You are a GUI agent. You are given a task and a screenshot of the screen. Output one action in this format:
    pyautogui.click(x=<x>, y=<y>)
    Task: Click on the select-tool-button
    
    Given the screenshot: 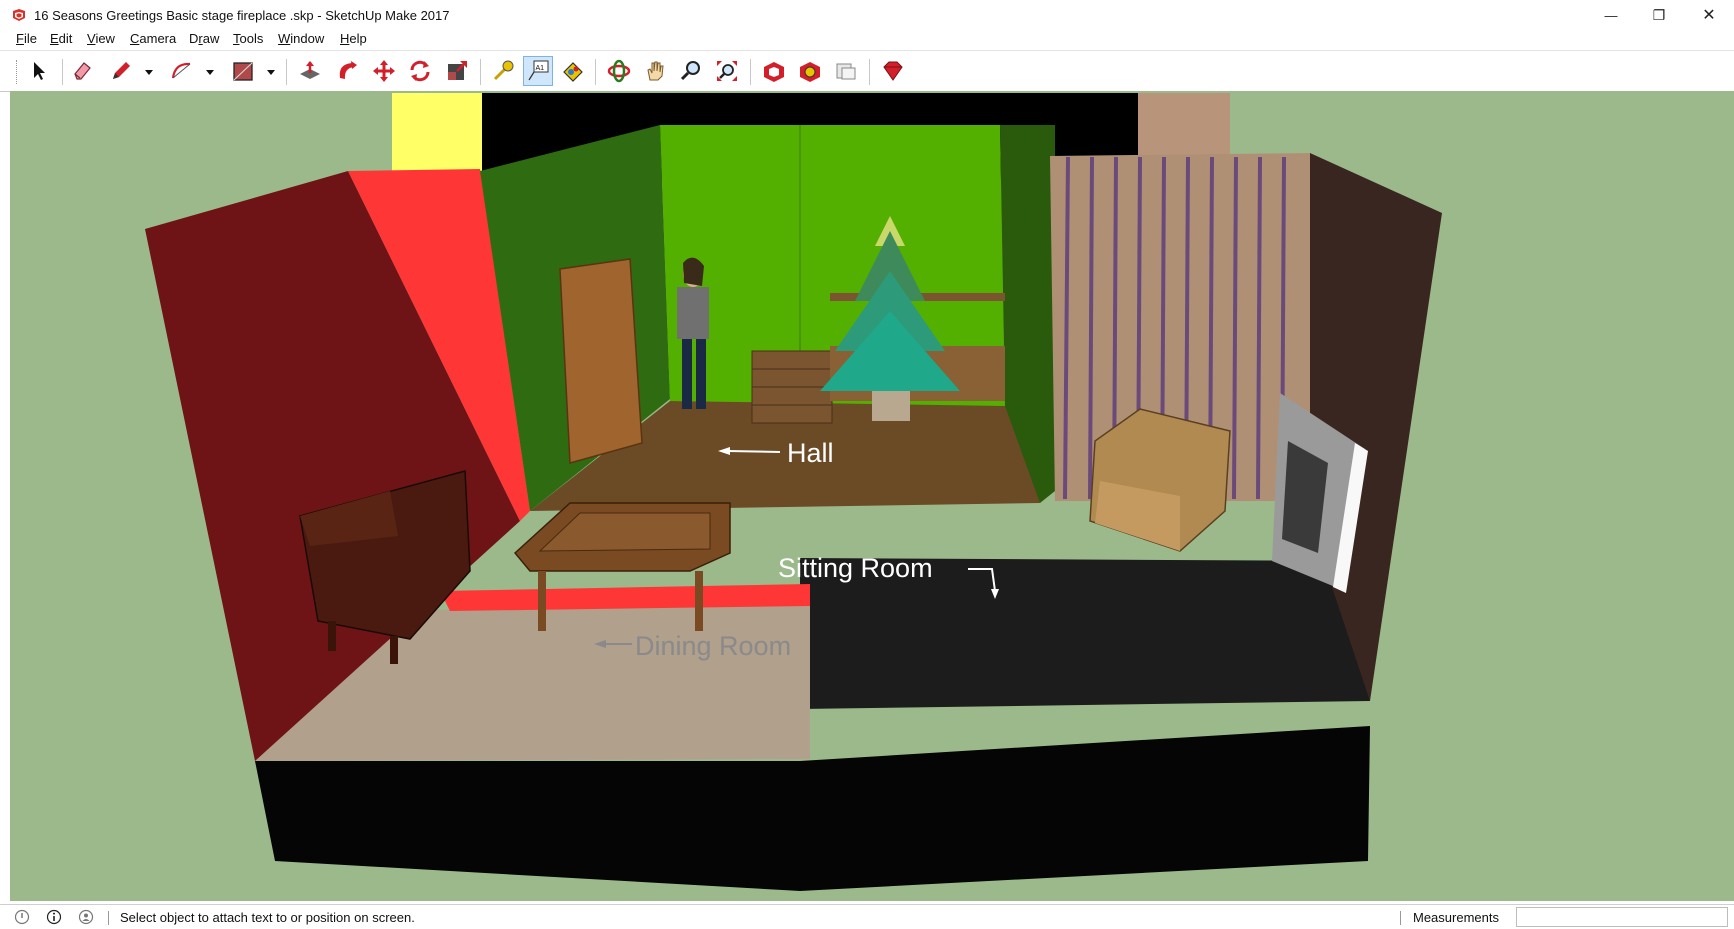 What is the action you would take?
    pyautogui.click(x=39, y=71)
    